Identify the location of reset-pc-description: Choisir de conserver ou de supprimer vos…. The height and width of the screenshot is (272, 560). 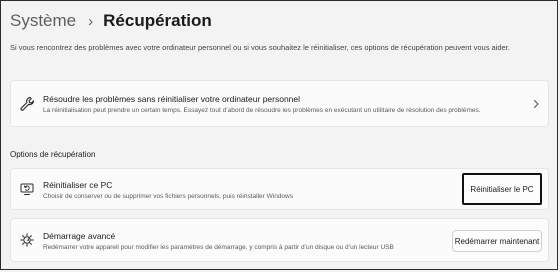
(168, 196).